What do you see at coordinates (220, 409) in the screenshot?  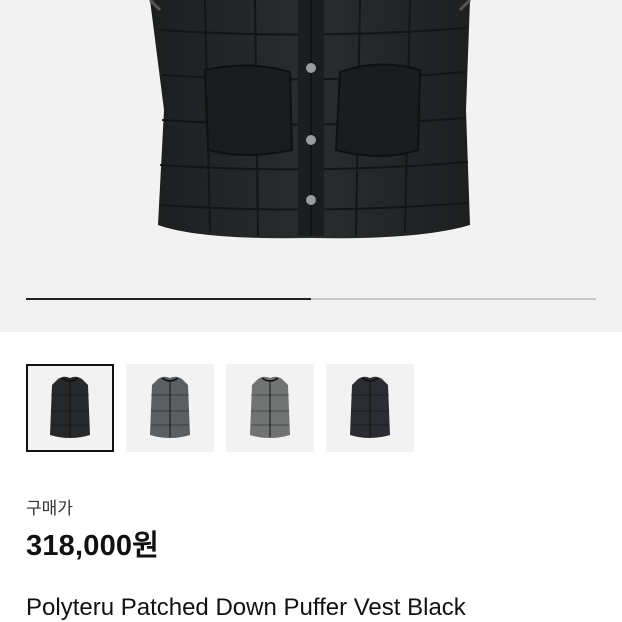 I see `thumbnail-strip` at bounding box center [220, 409].